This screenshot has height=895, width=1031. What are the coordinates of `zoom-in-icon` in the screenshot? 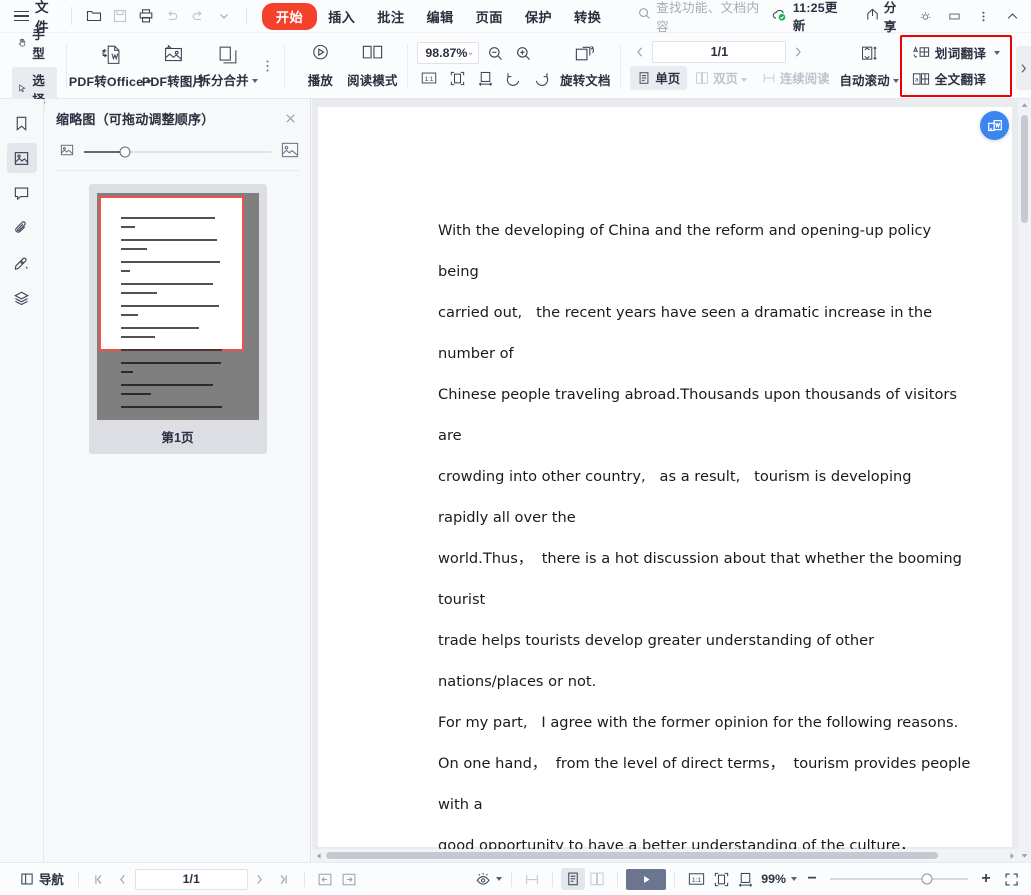 It's located at (523, 53).